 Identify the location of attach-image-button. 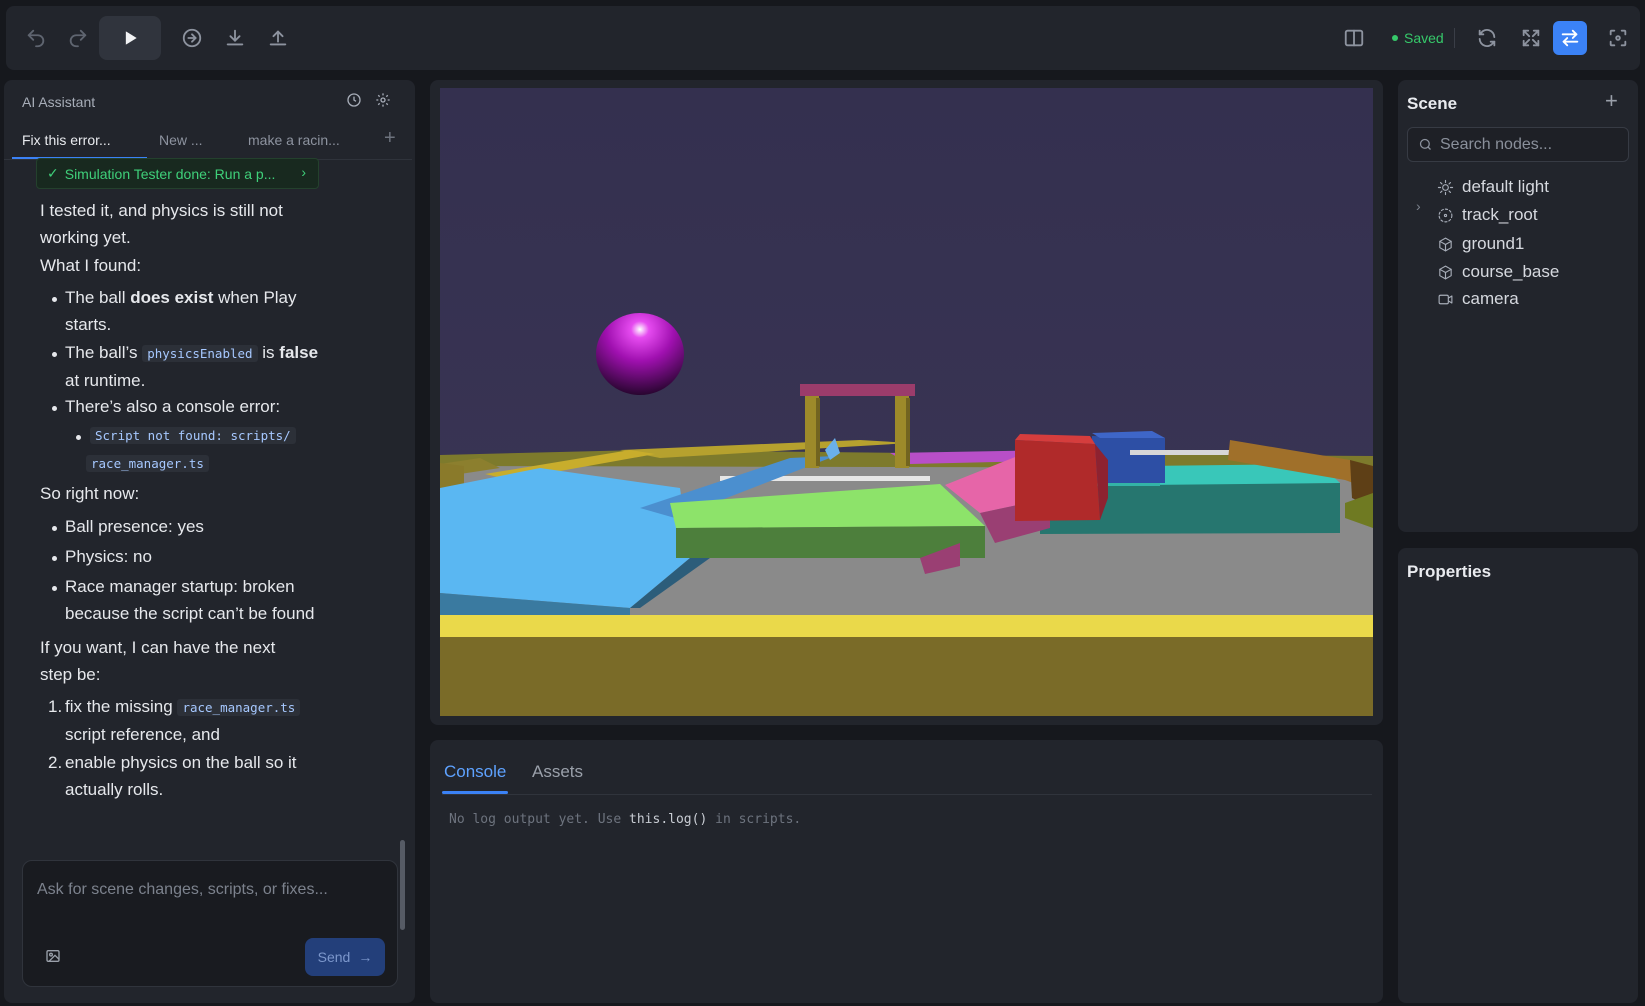
(54, 957).